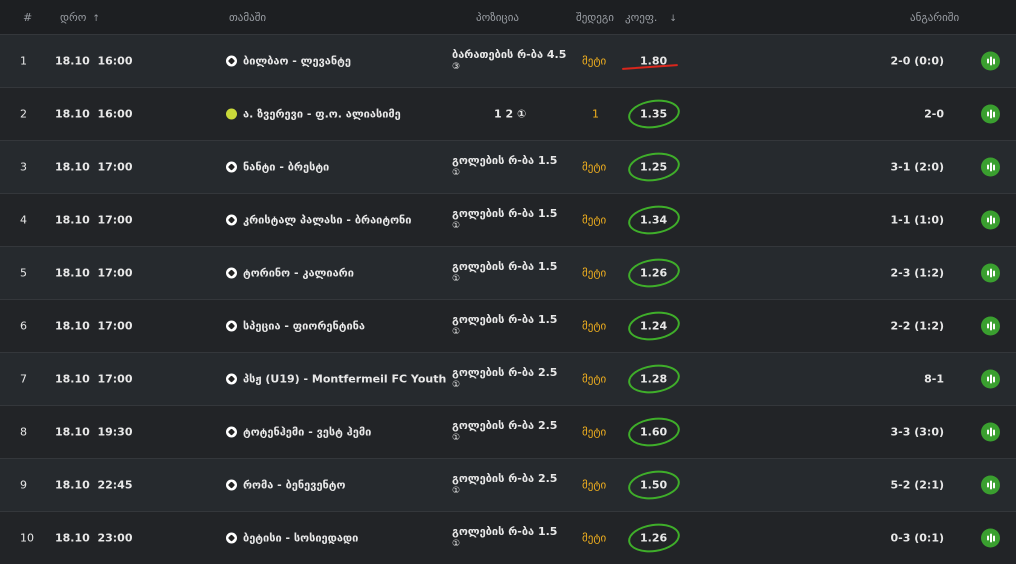 This screenshot has height=564, width=1016. I want to click on row-game: ბეტისი - სოსიედადი, so click(292, 538).